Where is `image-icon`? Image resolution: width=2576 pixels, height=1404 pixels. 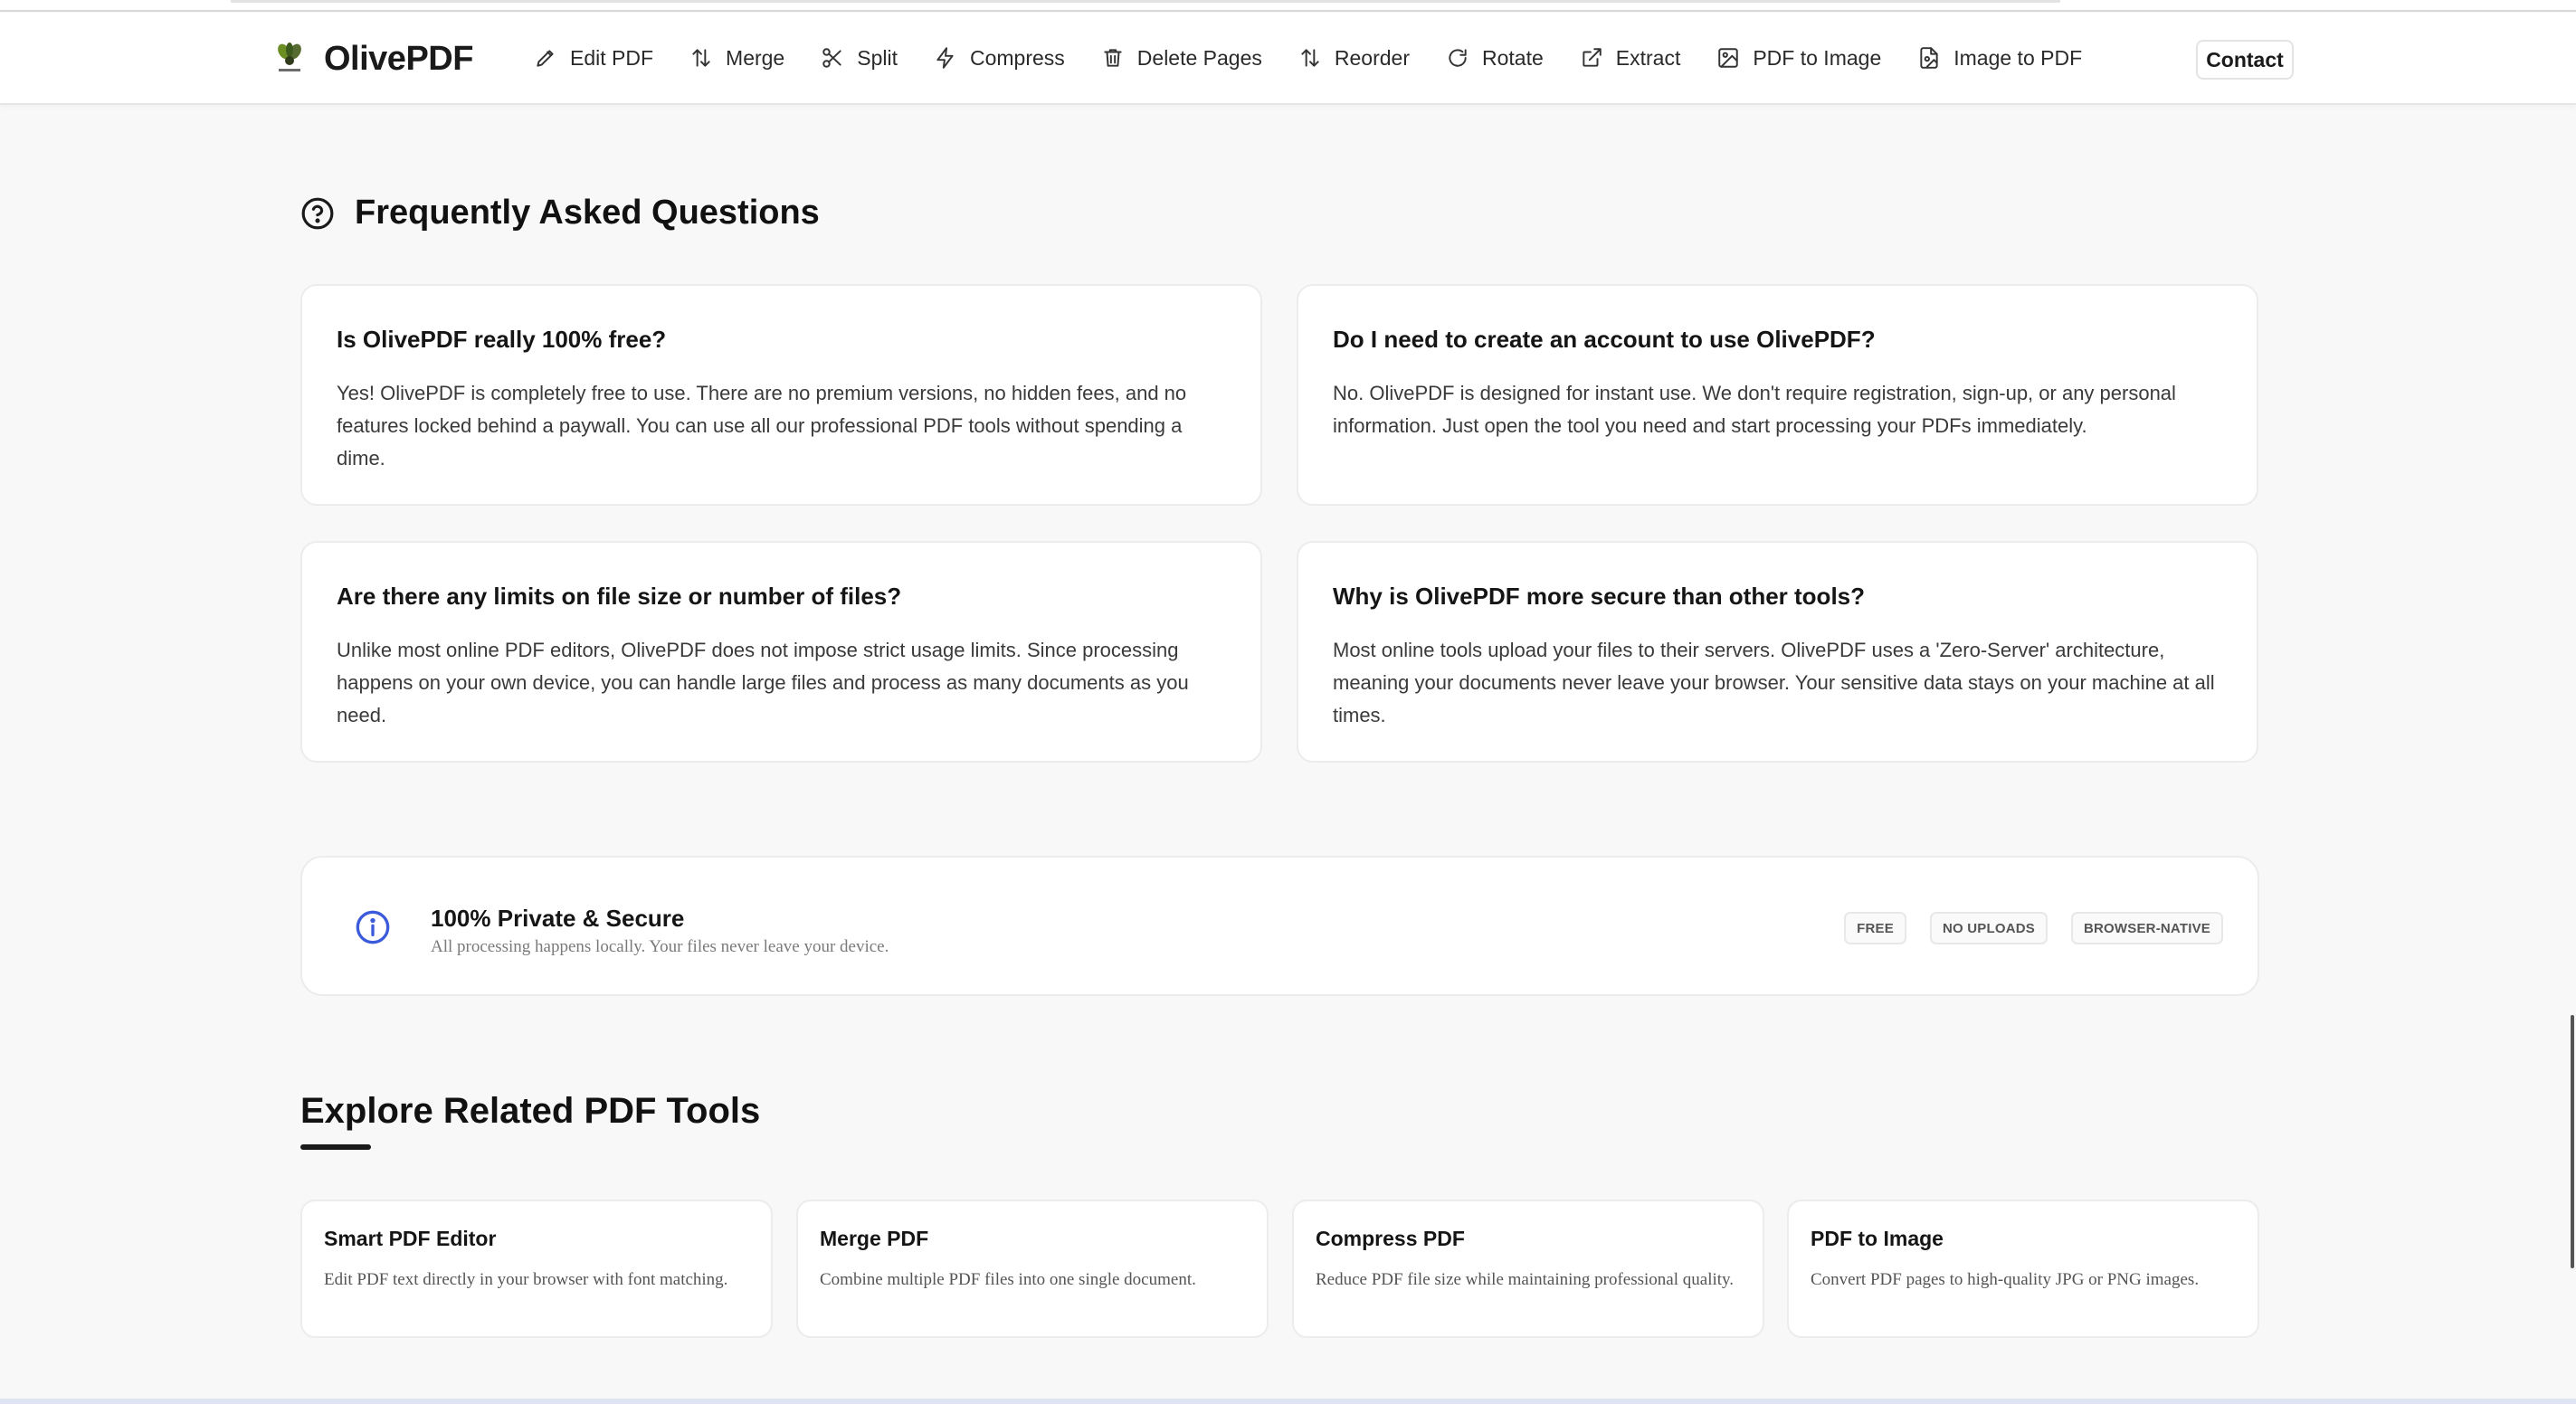 image-icon is located at coordinates (1729, 58).